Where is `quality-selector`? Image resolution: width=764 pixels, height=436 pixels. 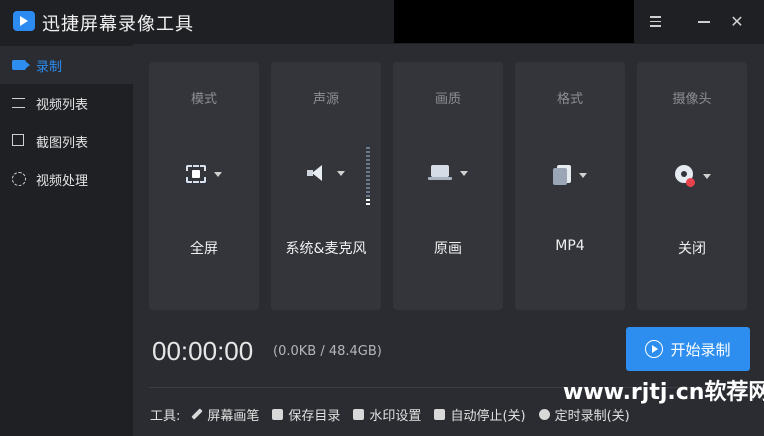 quality-selector is located at coordinates (448, 173).